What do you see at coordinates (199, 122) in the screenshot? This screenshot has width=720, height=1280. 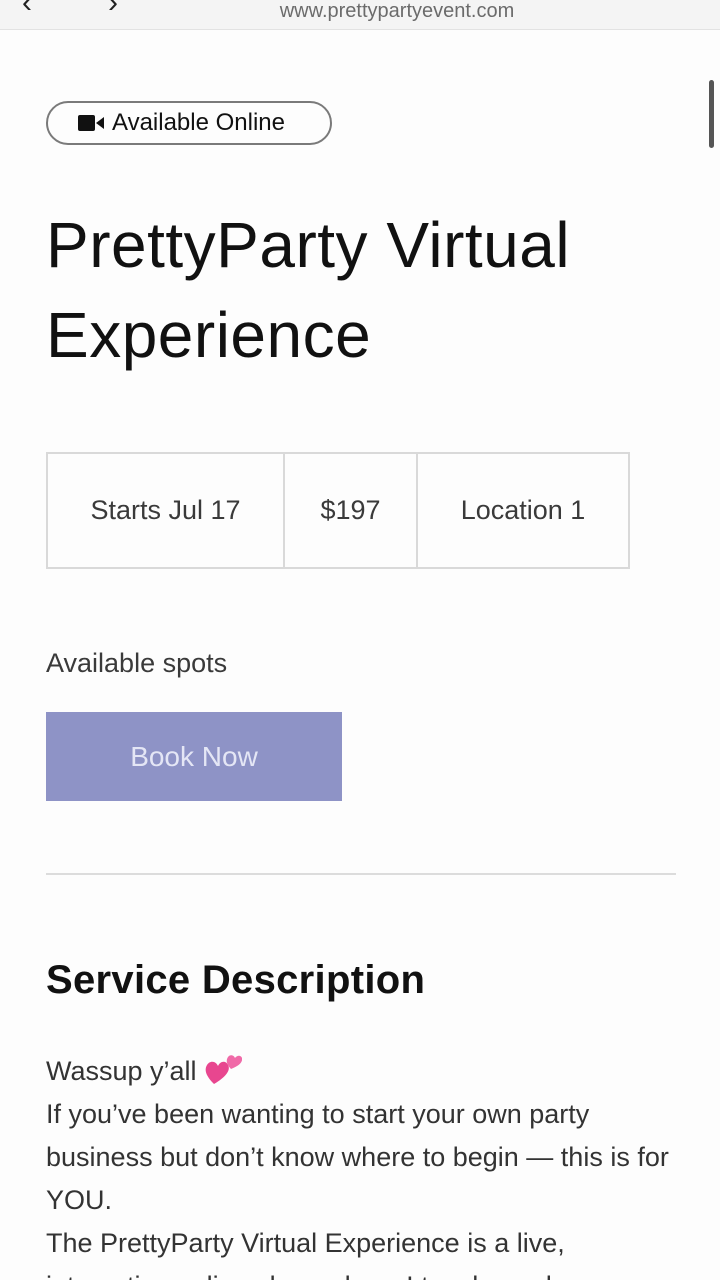 I see `badge-label: Available Online` at bounding box center [199, 122].